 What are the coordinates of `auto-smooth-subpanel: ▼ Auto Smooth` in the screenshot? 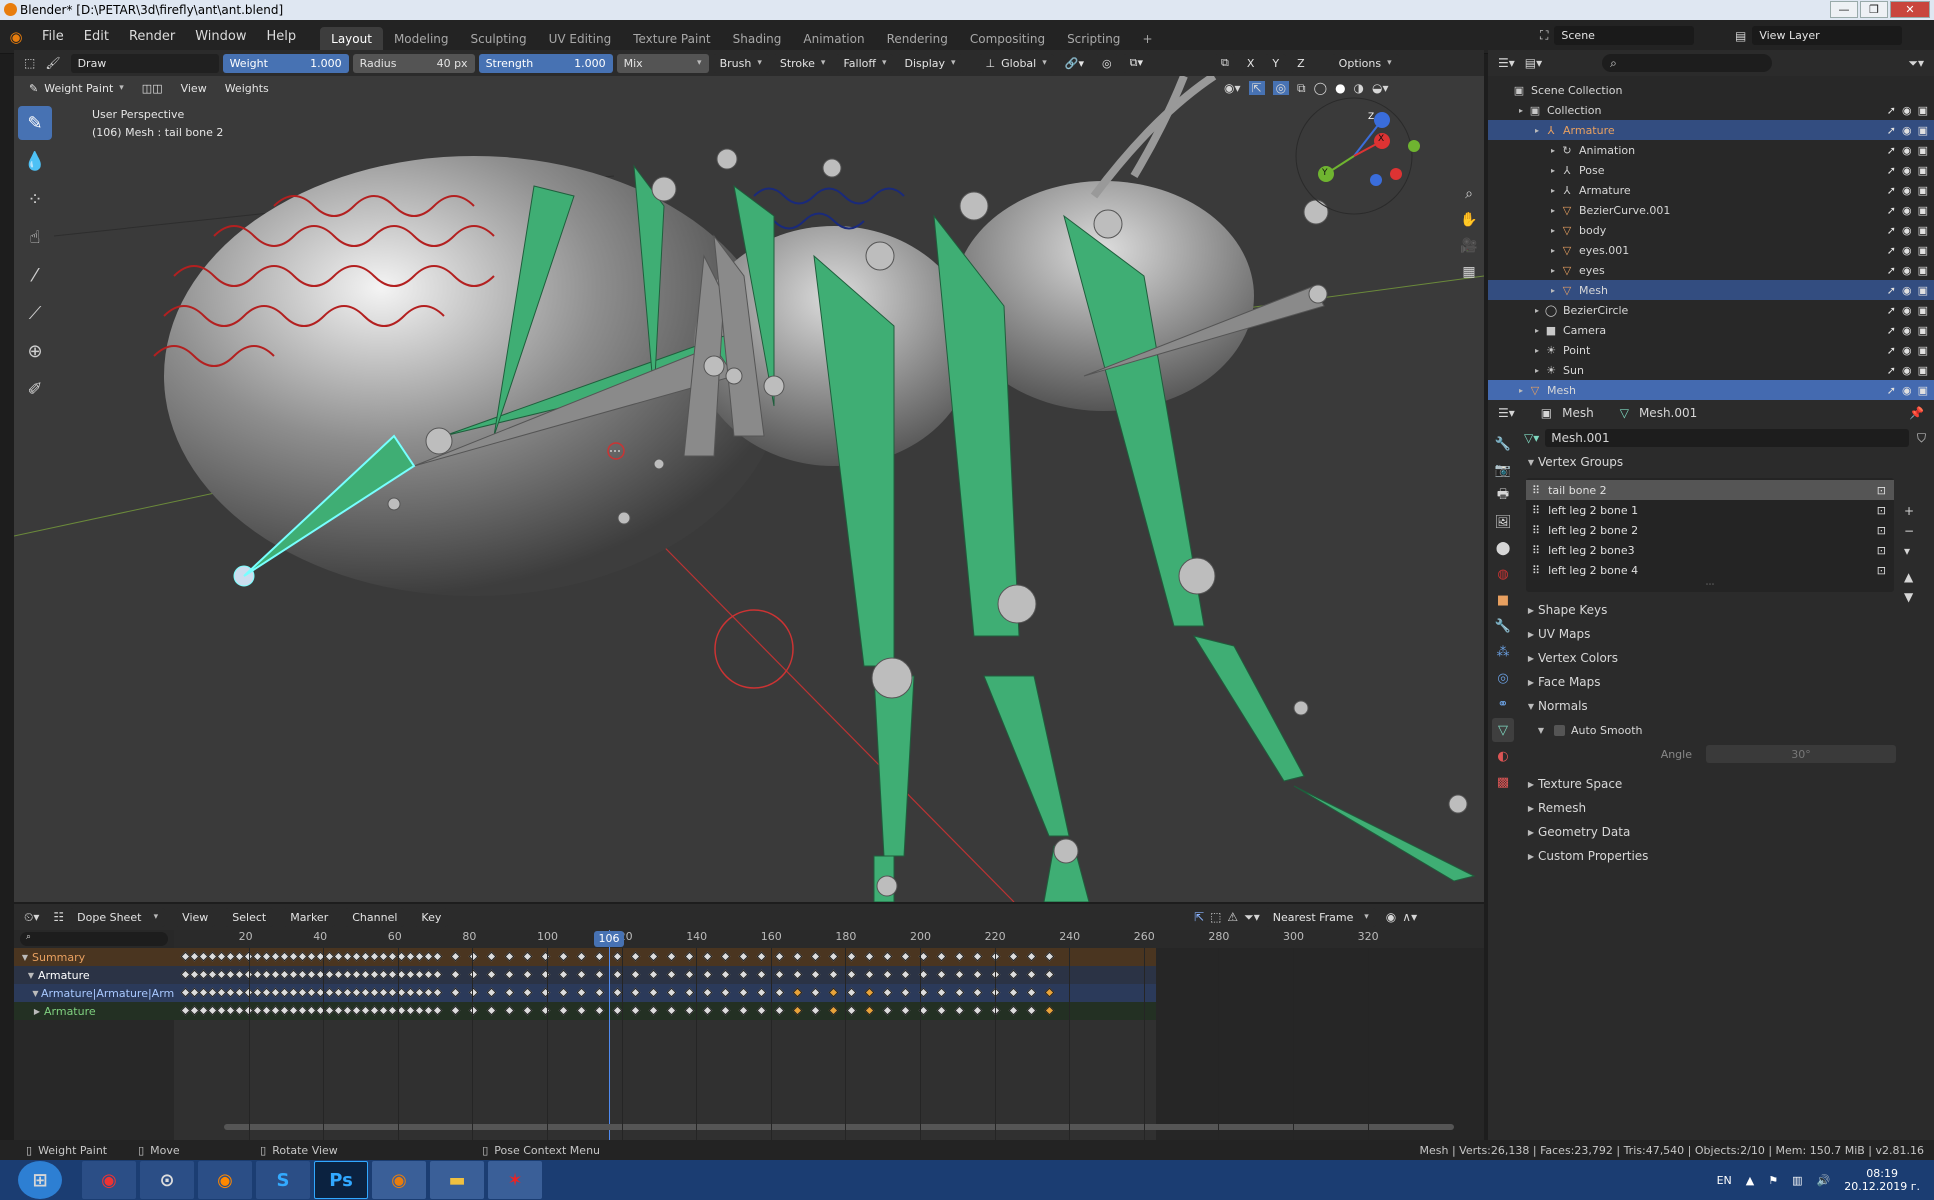 It's located at (1725, 730).